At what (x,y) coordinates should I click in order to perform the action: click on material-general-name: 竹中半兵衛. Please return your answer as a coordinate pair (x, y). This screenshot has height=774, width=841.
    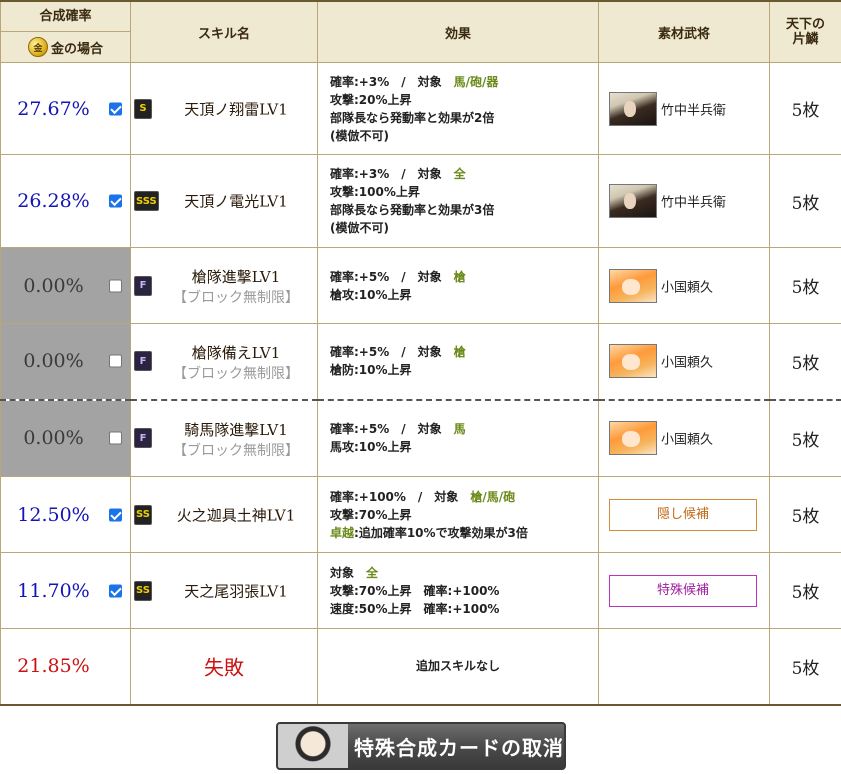
    Looking at the image, I should click on (694, 110).